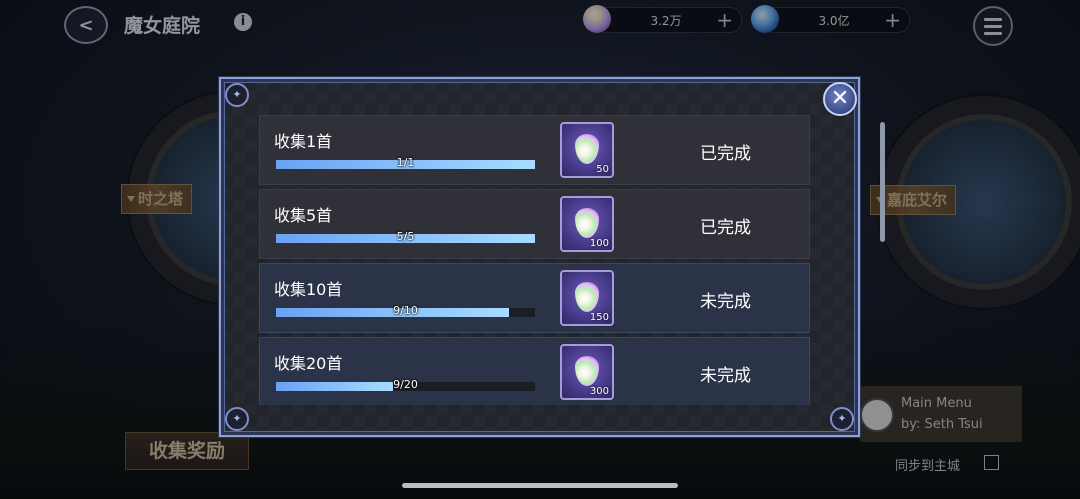  What do you see at coordinates (599, 243) in the screenshot?
I see `reward-quantity: 100` at bounding box center [599, 243].